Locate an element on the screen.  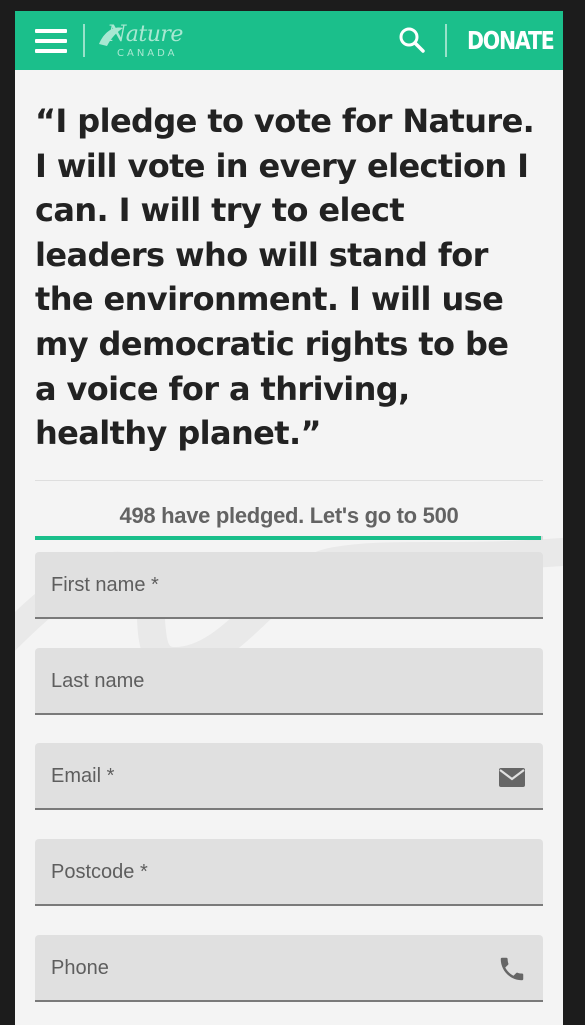
phone-icon is located at coordinates (512, 969).